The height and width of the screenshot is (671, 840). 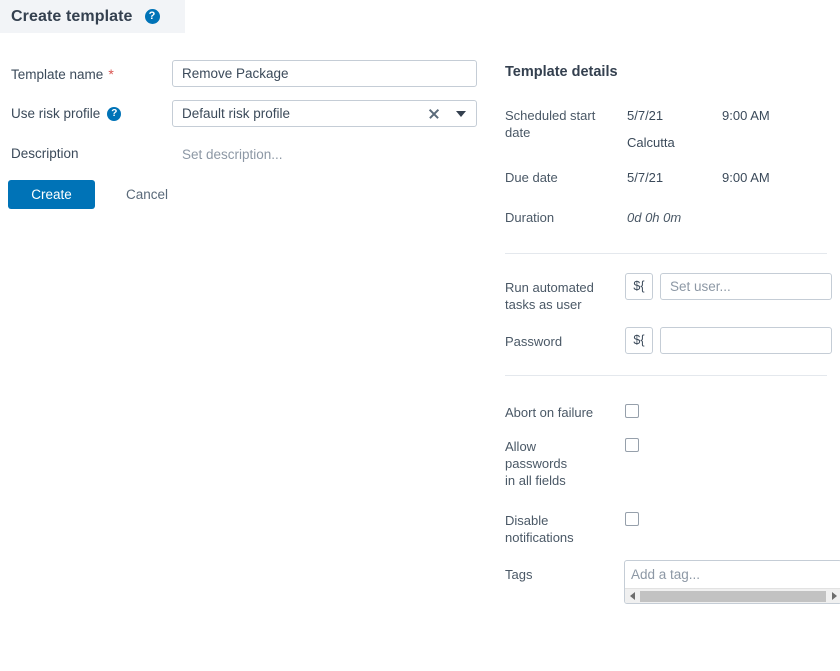 I want to click on scheduled-start-date: 5/7/21, so click(x=645, y=115).